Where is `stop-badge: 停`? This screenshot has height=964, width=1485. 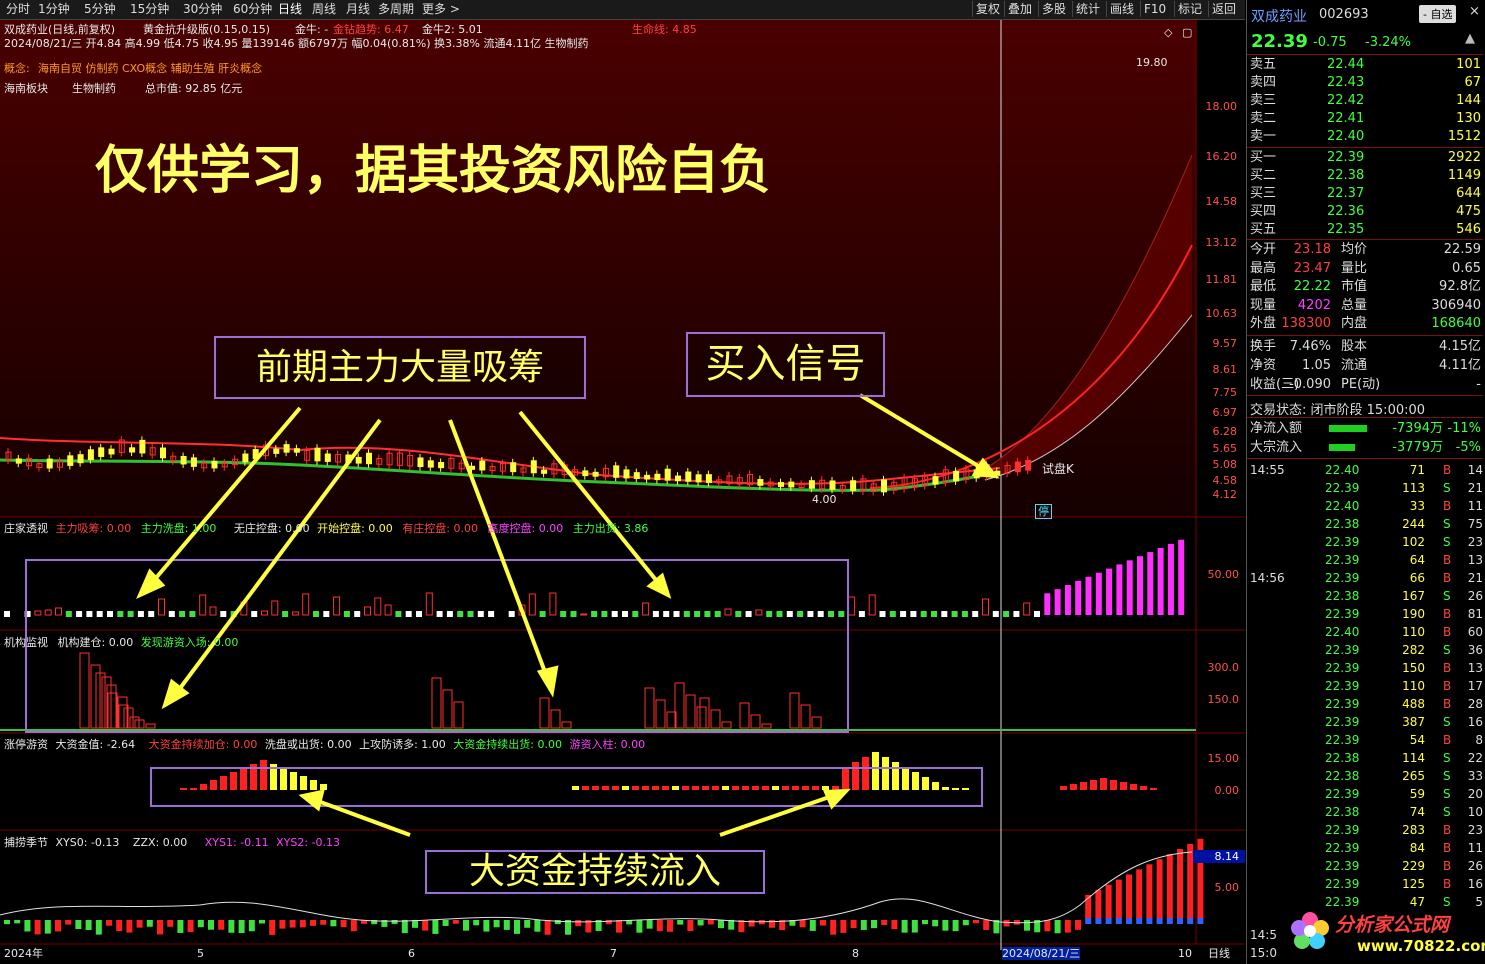
stop-badge: 停 is located at coordinates (1043, 511).